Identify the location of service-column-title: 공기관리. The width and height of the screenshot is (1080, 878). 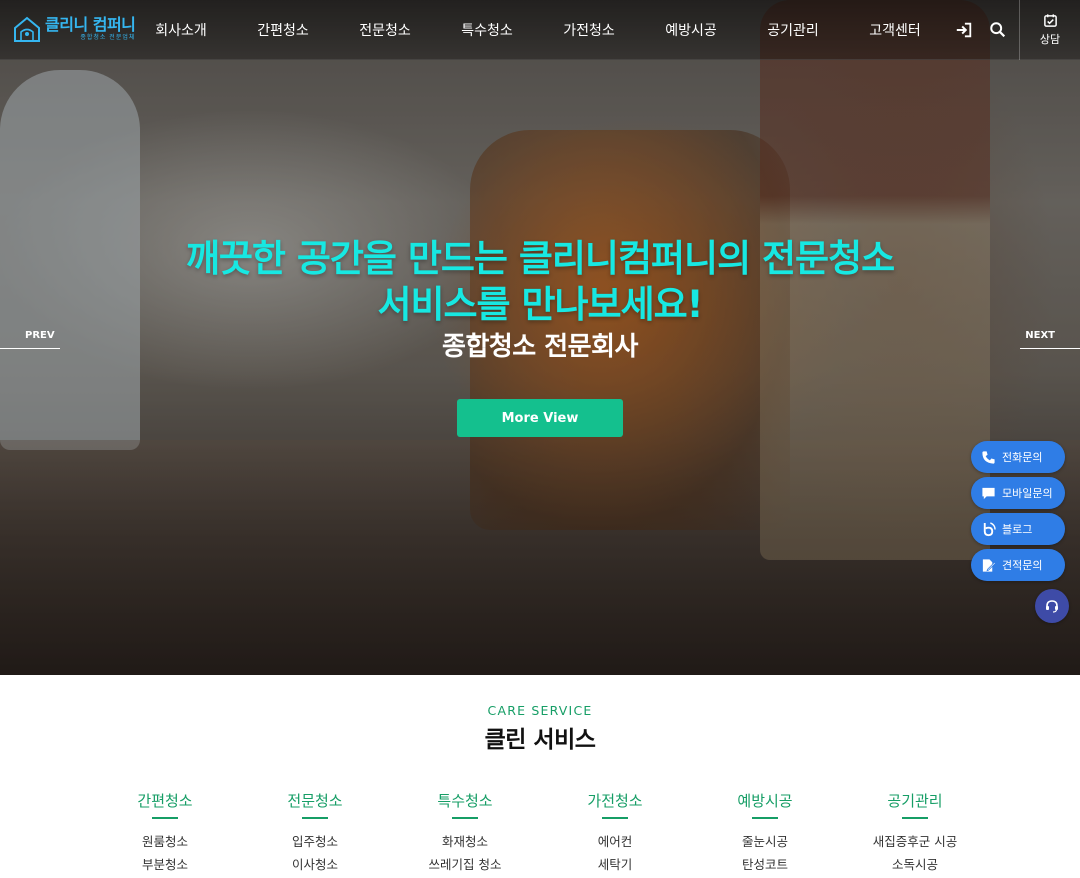
(915, 800).